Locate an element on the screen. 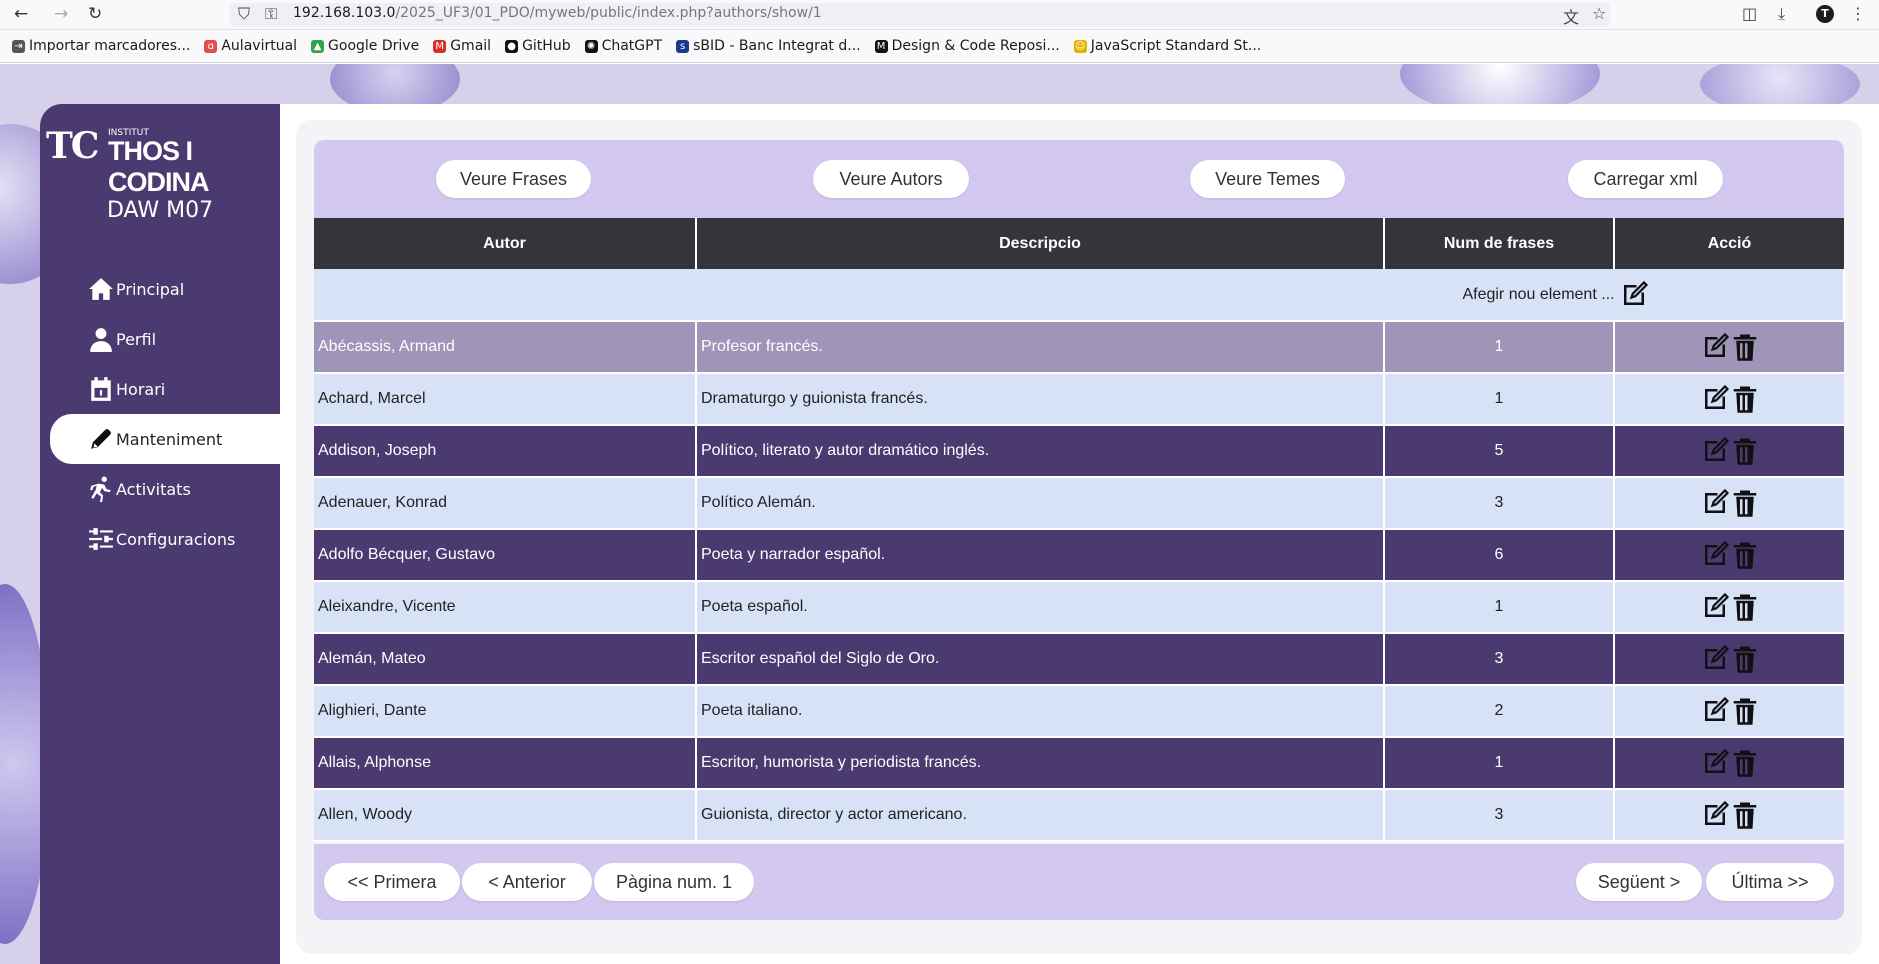 The image size is (1879, 964). author-cell: Achard, Marcel is located at coordinates (505, 399).